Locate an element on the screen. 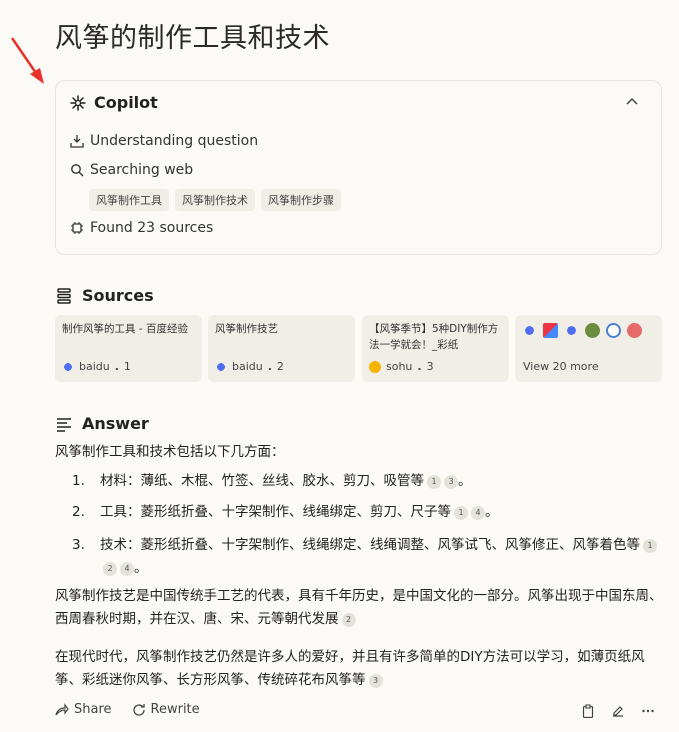  refresh-icon is located at coordinates (138, 709).